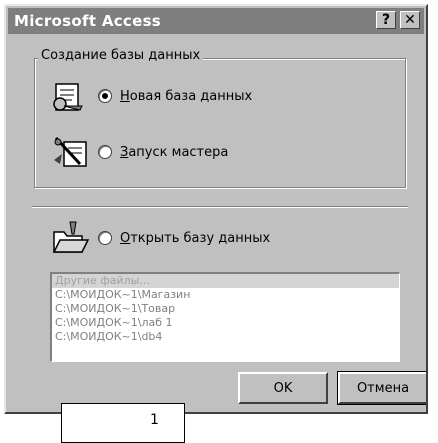 The image size is (438, 443). What do you see at coordinates (195, 238) in the screenshot?
I see `open-database-label: Открыть базу данных` at bounding box center [195, 238].